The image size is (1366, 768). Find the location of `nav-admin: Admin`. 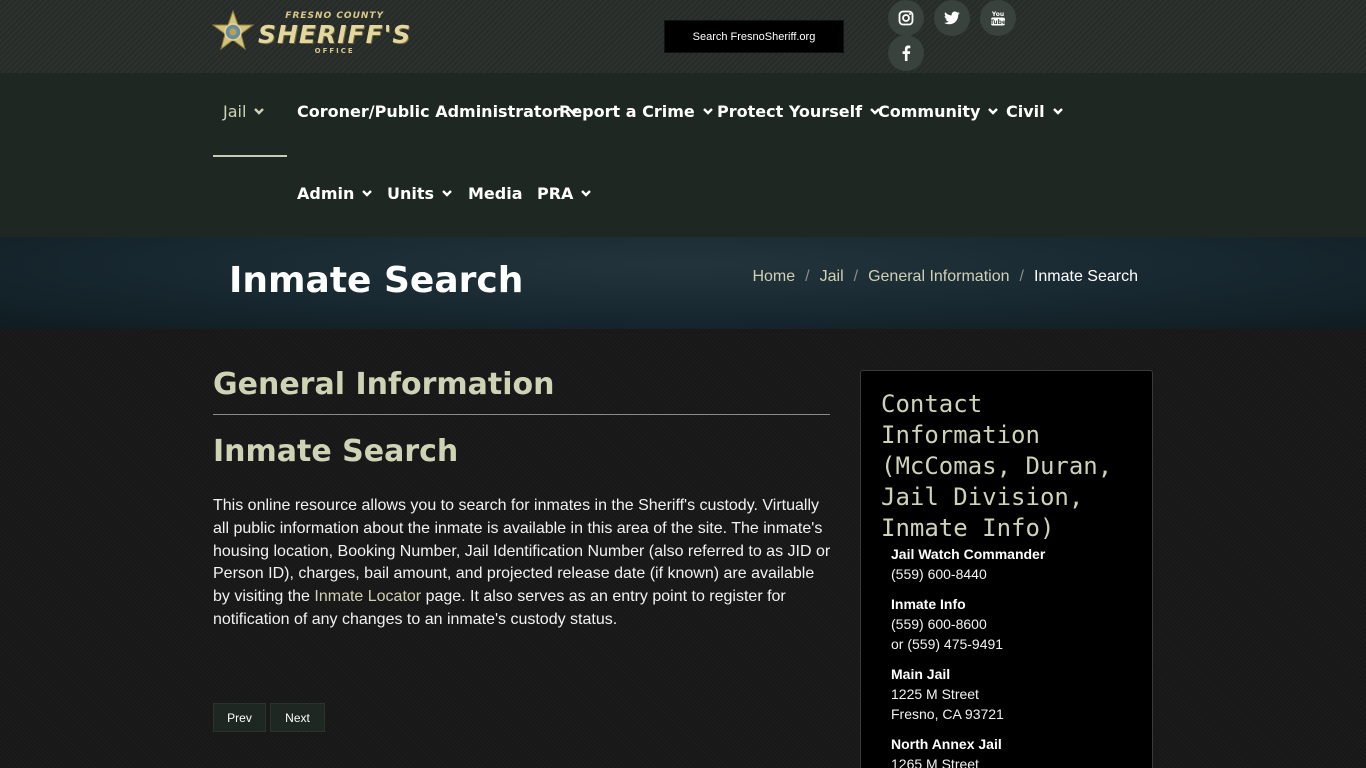

nav-admin: Admin is located at coordinates (335, 193).